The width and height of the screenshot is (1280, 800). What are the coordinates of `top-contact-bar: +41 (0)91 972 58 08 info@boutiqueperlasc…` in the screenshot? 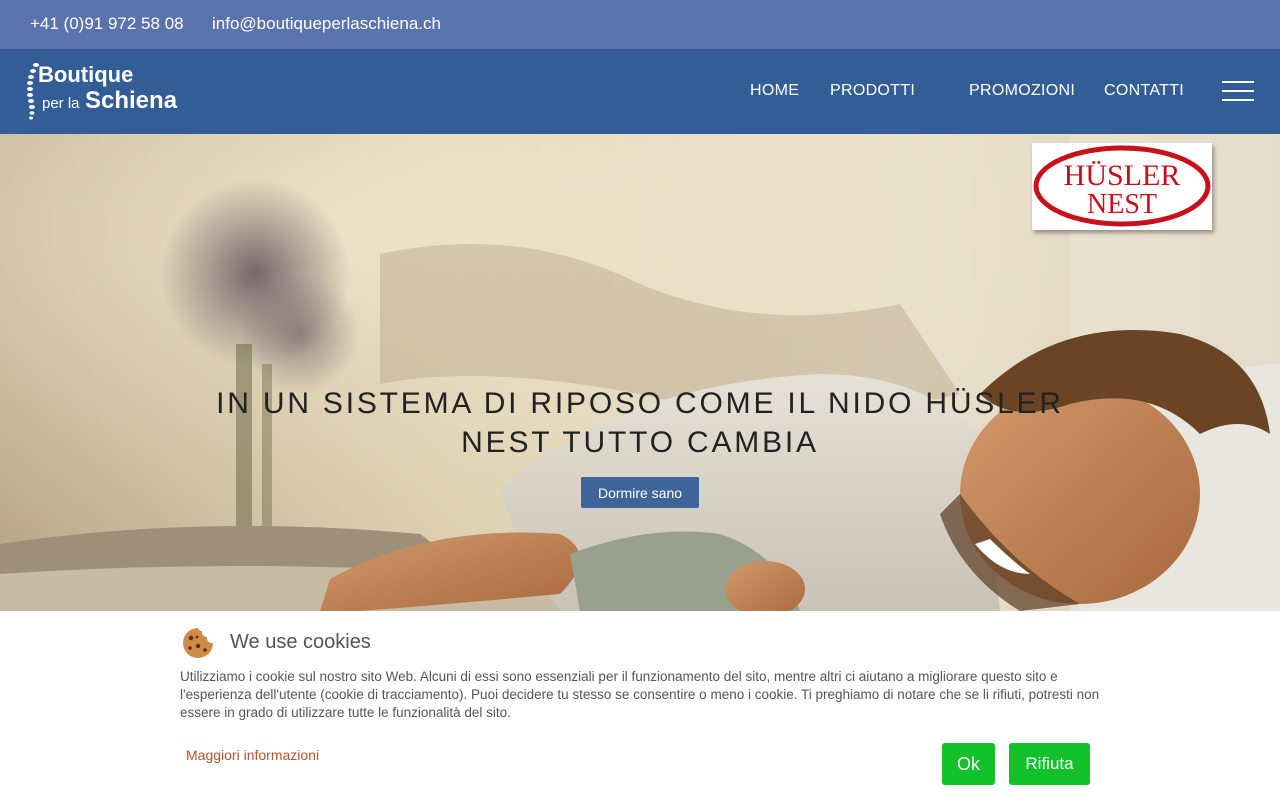 It's located at (640, 24).